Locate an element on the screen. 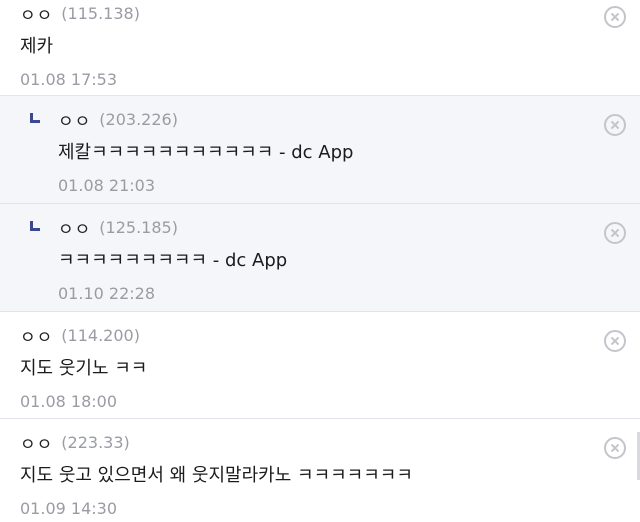  comment-author-row: ㅇㅇ (203.226) is located at coordinates (349, 120).